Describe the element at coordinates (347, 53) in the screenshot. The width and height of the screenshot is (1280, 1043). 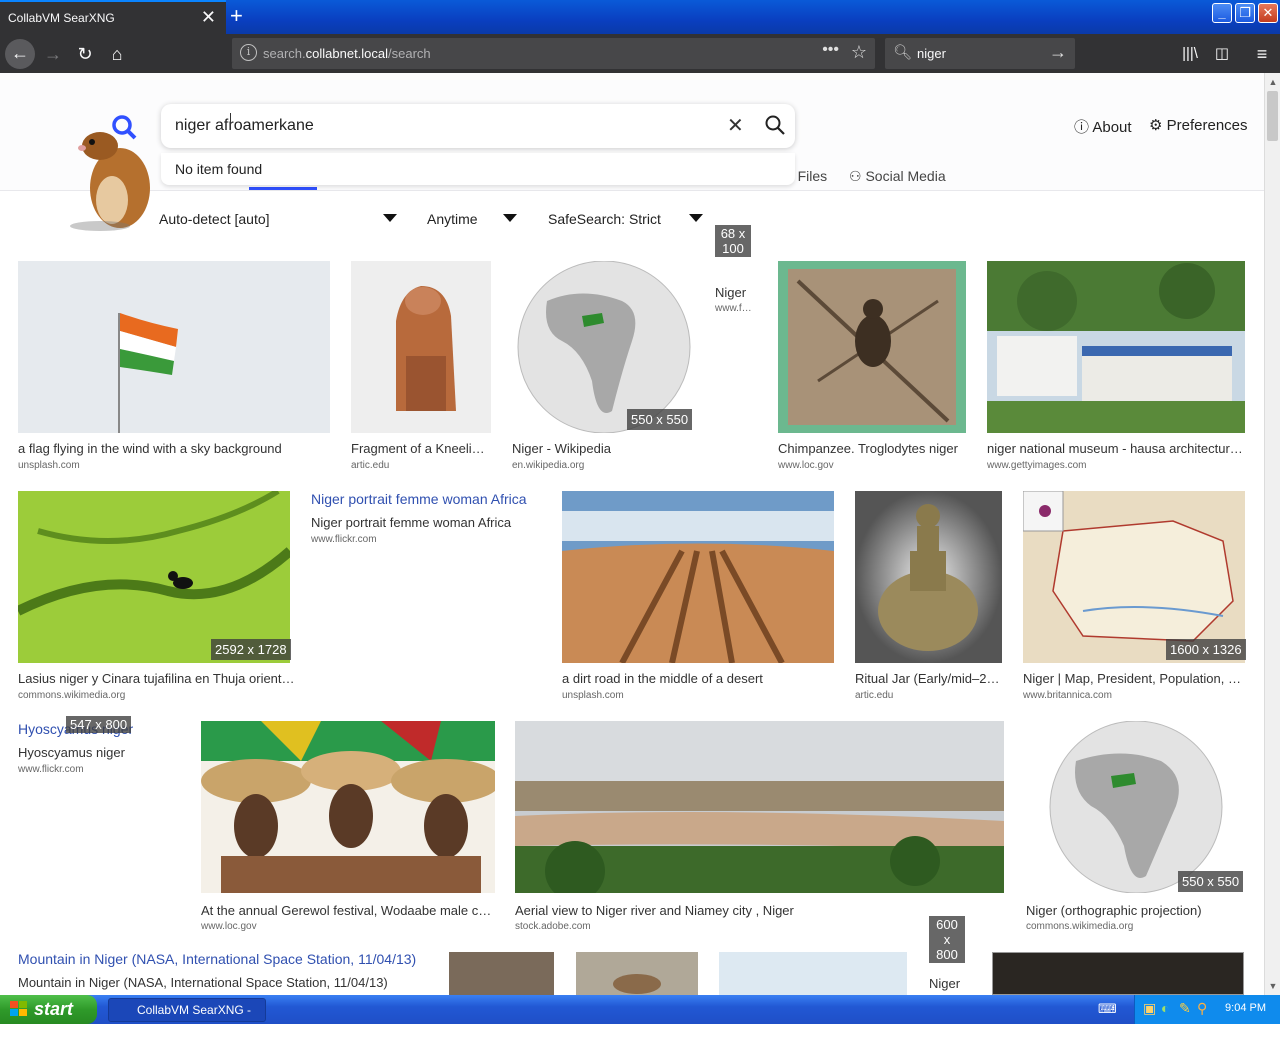
I see `url-text: search.collabnet.local/search` at that location.